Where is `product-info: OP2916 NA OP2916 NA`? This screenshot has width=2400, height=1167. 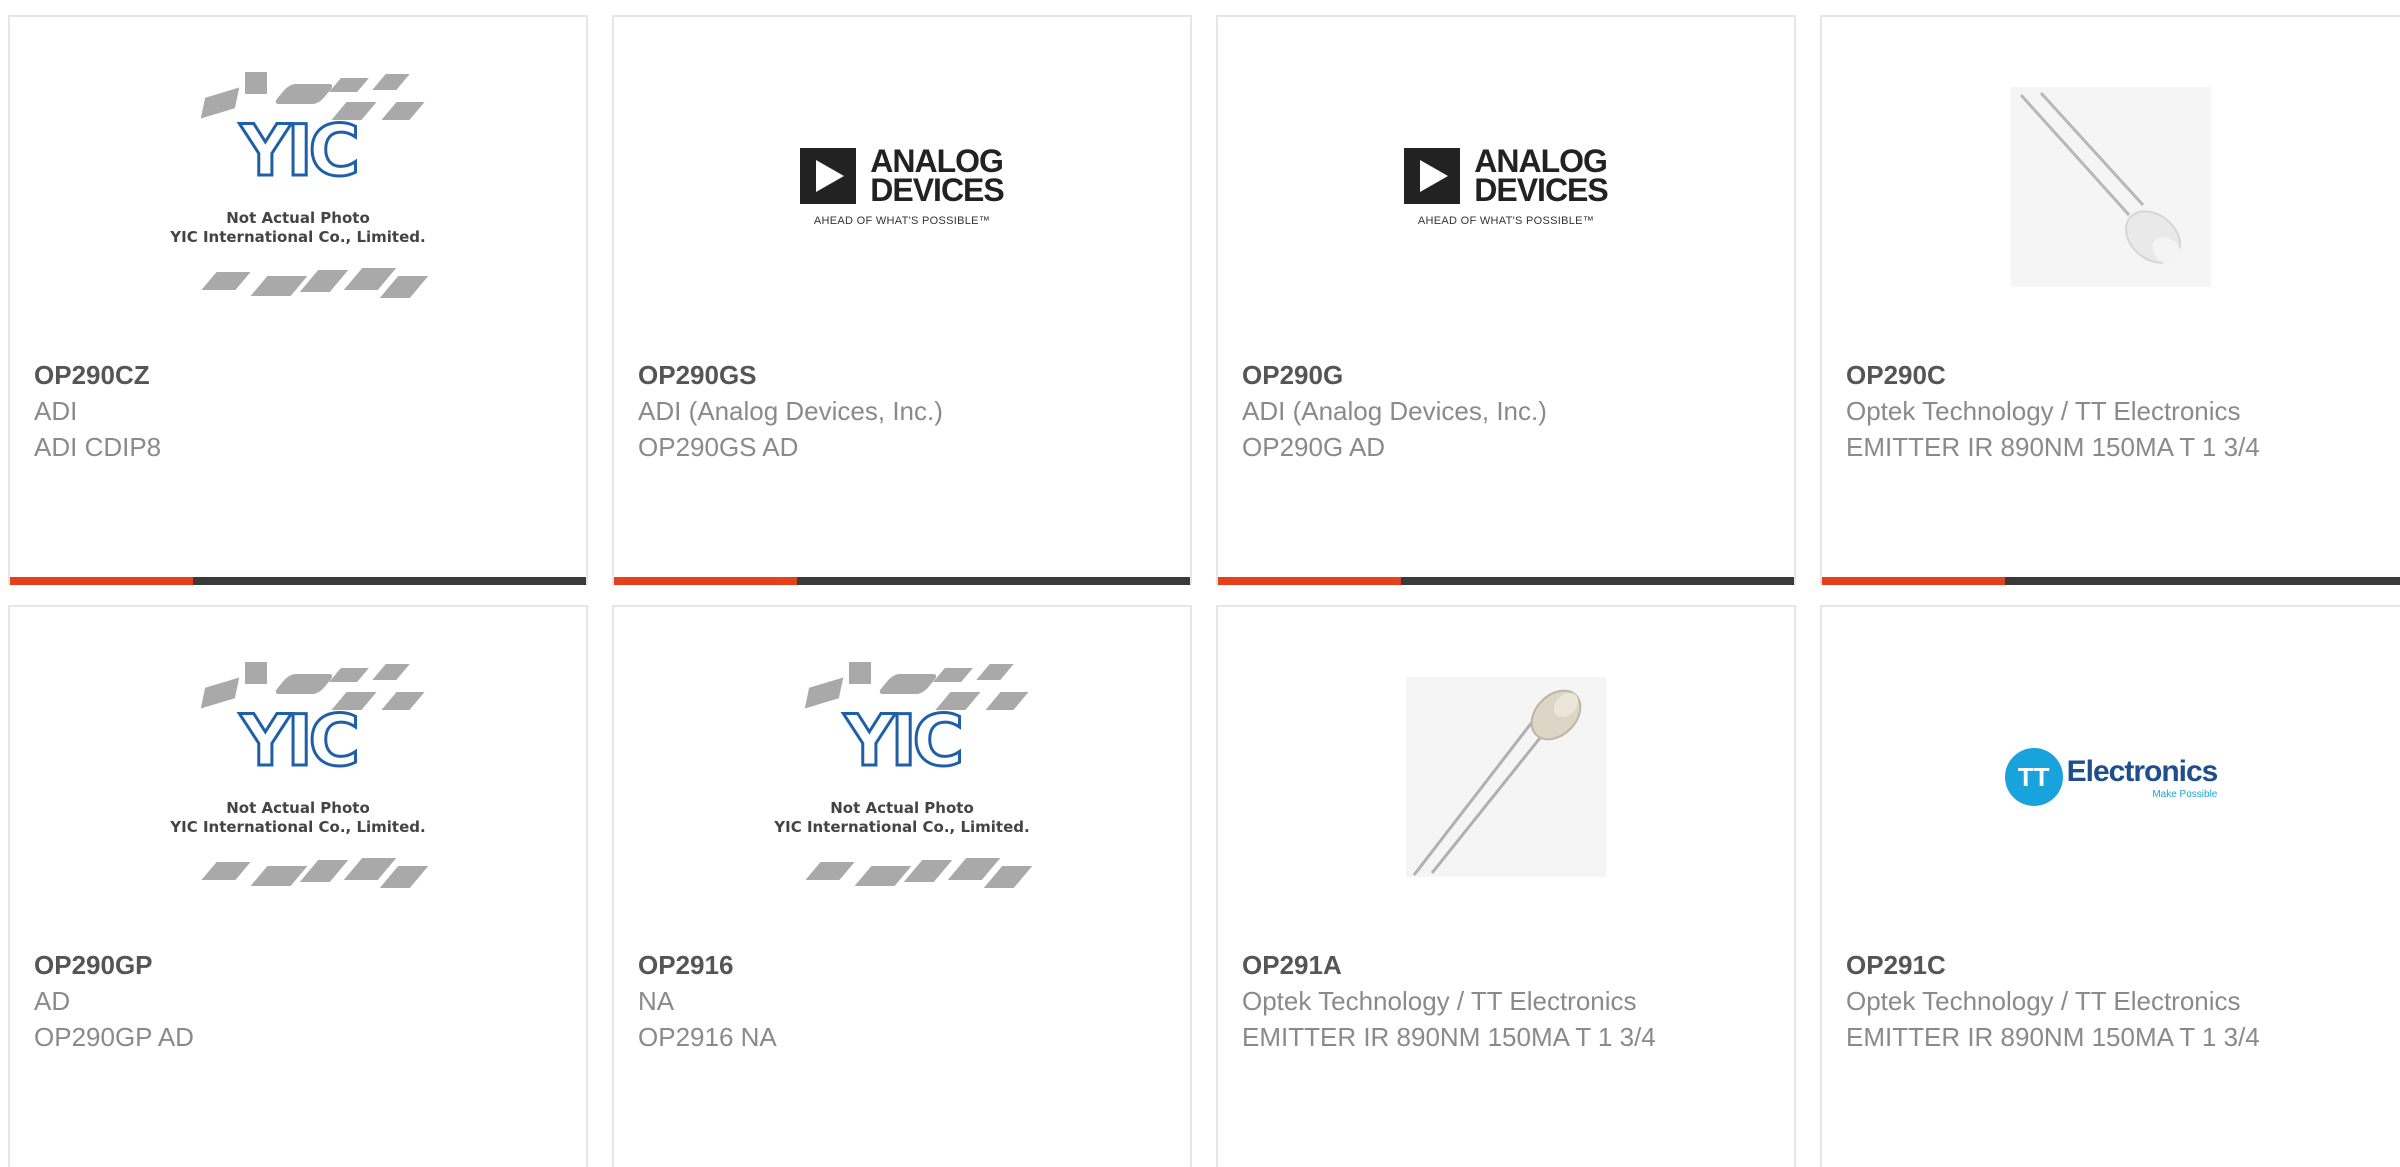 product-info: OP2916 NA OP2916 NA is located at coordinates (902, 1001).